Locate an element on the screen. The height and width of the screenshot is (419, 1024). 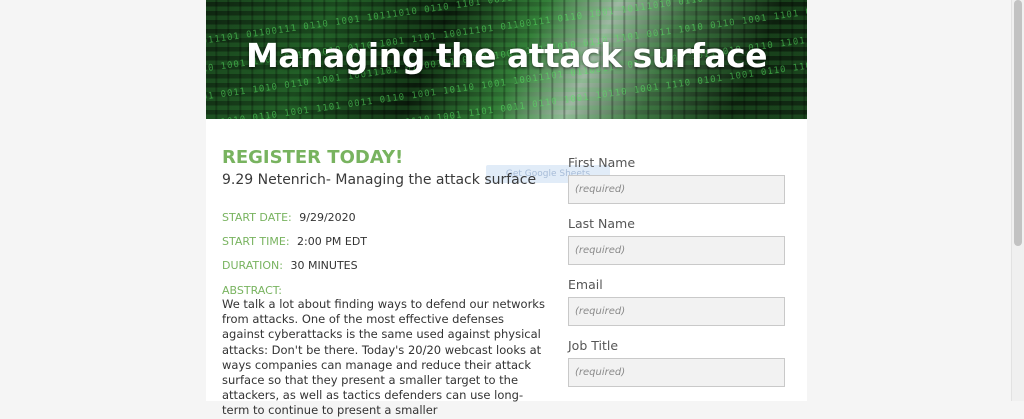
last-name-field: Last Name is located at coordinates (677, 245).